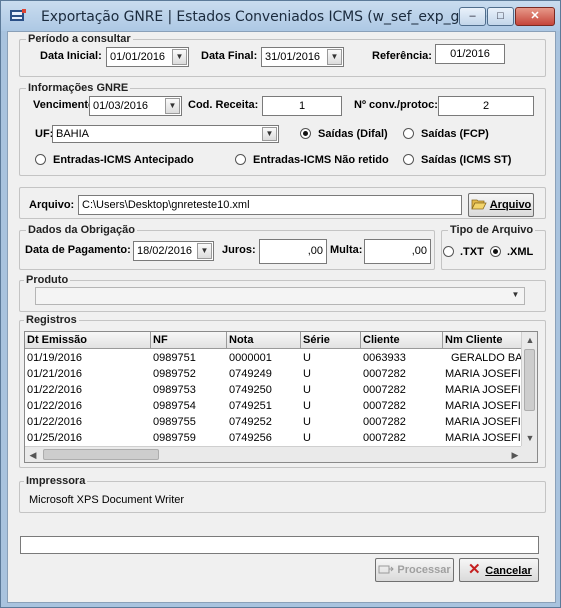 The width and height of the screenshot is (561, 608). Describe the element at coordinates (529, 438) in the screenshot. I see `scroll-down-icon: ▼` at that location.